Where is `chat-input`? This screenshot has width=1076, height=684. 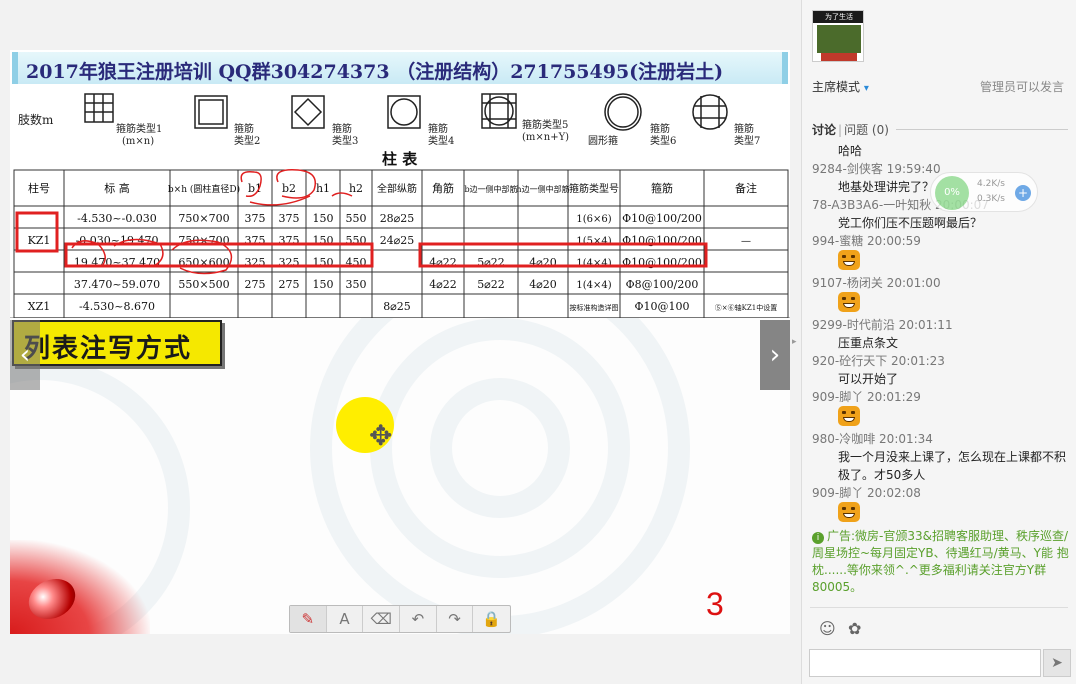 chat-input is located at coordinates (925, 663).